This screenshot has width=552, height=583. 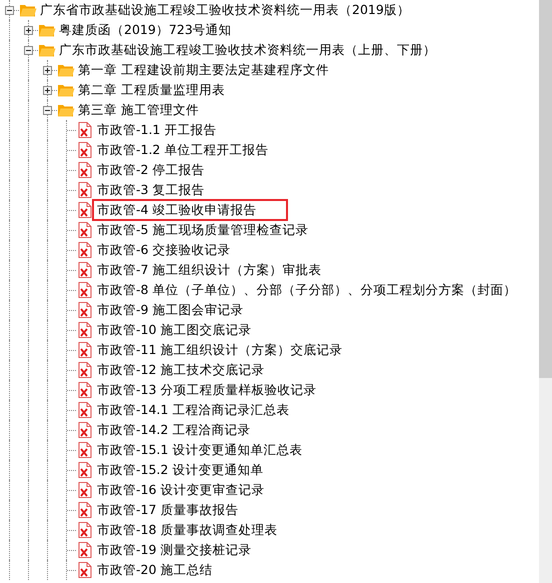 I want to click on file-label: 市政管-8 单位（子单位）、分部（子分部）、分项工程划分方案（封面）, so click(x=307, y=290).